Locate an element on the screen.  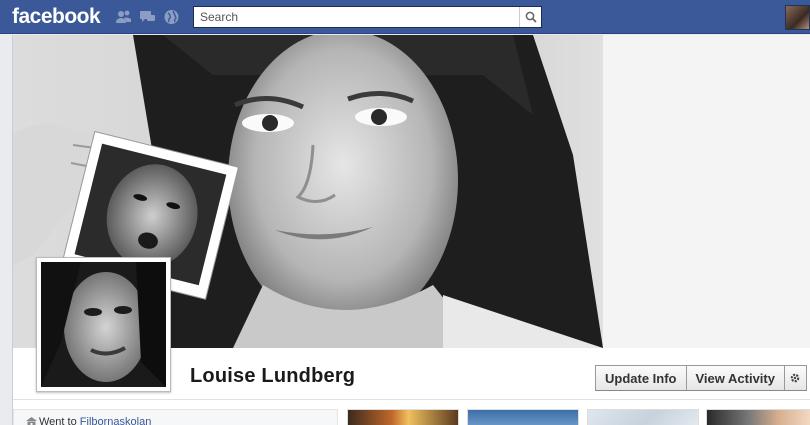
search-button is located at coordinates (530, 17).